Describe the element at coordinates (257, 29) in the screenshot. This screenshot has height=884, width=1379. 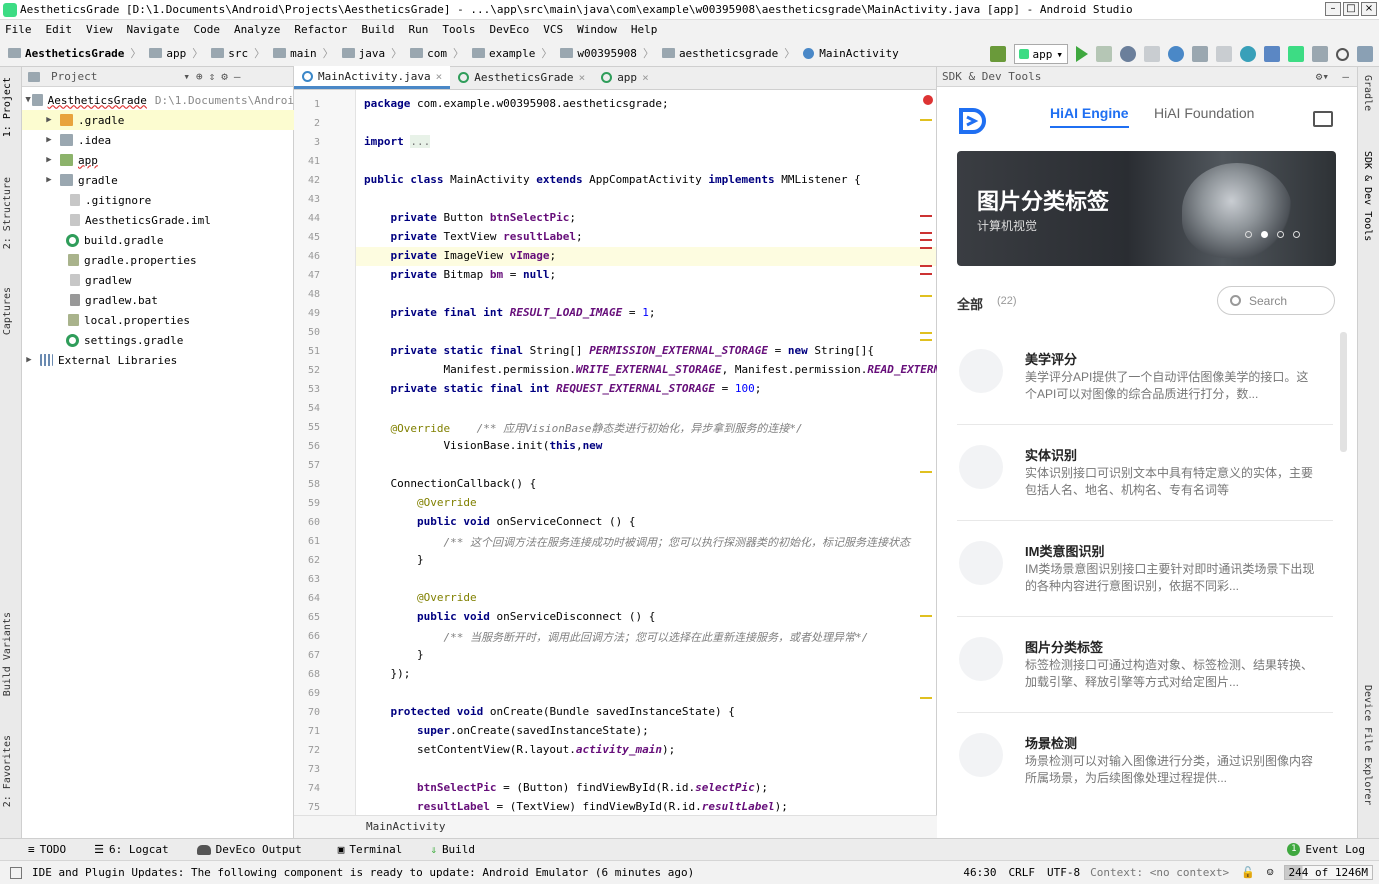
I see `menu-analyze: Analyze` at that location.